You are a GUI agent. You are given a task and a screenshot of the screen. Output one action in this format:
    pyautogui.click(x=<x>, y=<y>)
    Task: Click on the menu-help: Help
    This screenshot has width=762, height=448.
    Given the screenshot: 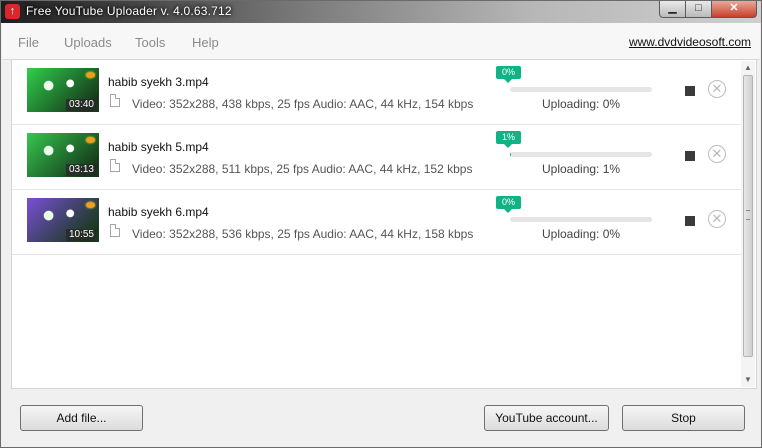 What is the action you would take?
    pyautogui.click(x=205, y=42)
    